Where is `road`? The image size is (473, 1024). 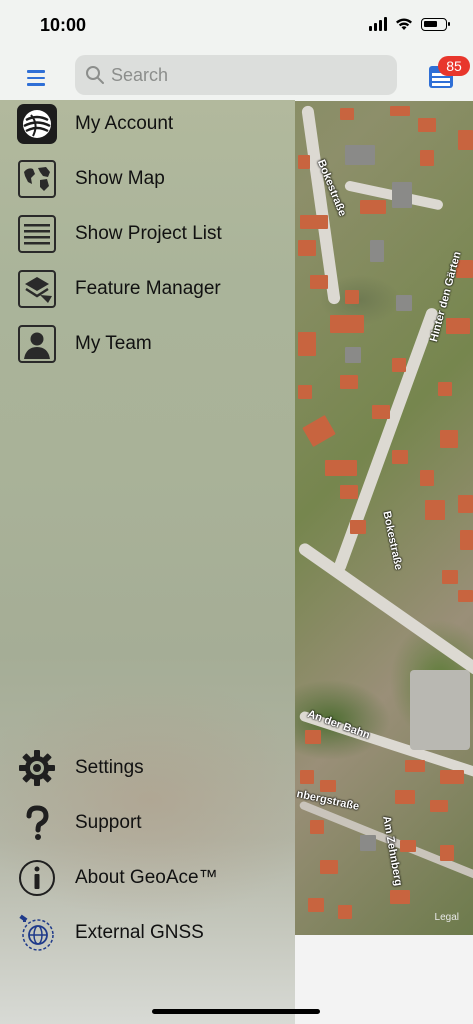 road is located at coordinates (384, 609).